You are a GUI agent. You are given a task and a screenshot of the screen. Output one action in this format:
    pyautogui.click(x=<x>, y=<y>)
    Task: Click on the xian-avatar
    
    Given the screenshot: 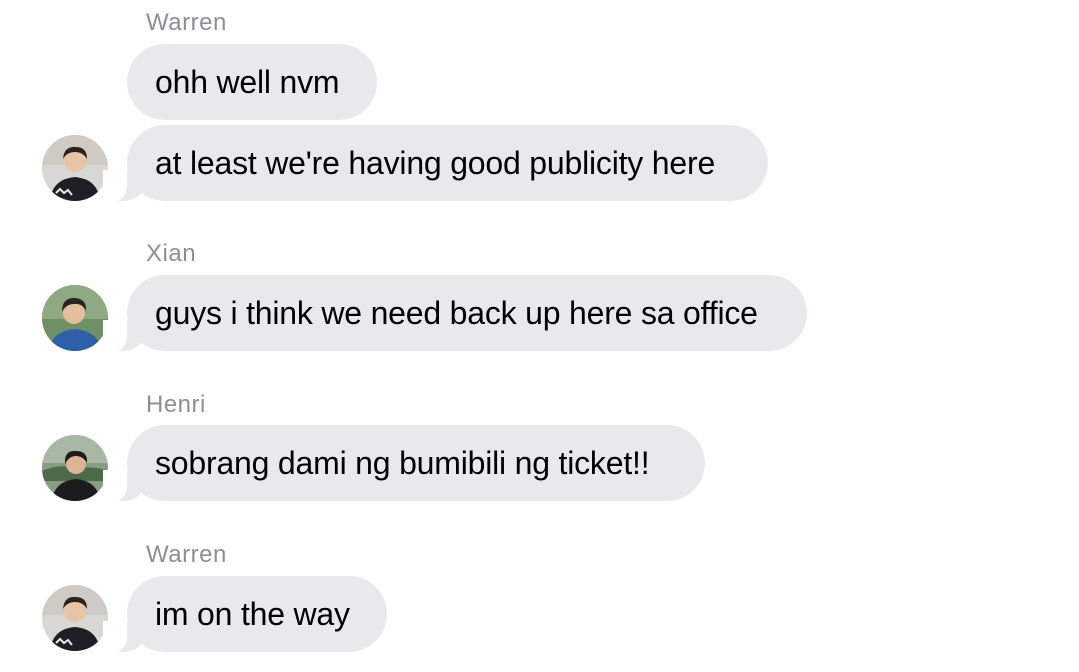 What is the action you would take?
    pyautogui.click(x=75, y=318)
    